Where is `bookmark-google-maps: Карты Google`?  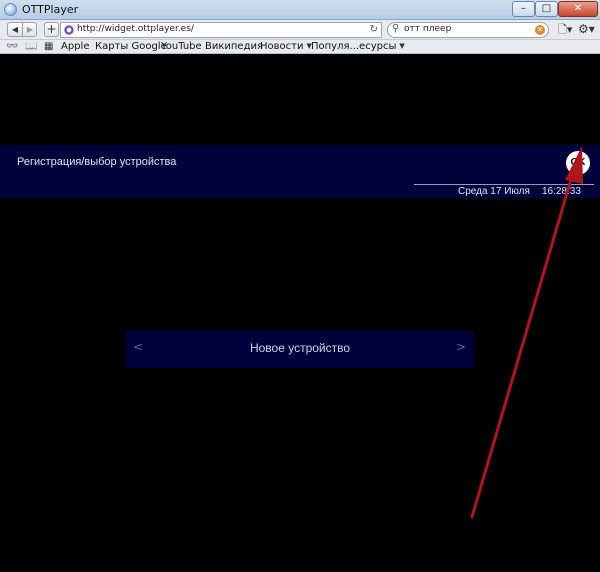 bookmark-google-maps: Карты Google is located at coordinates (131, 46).